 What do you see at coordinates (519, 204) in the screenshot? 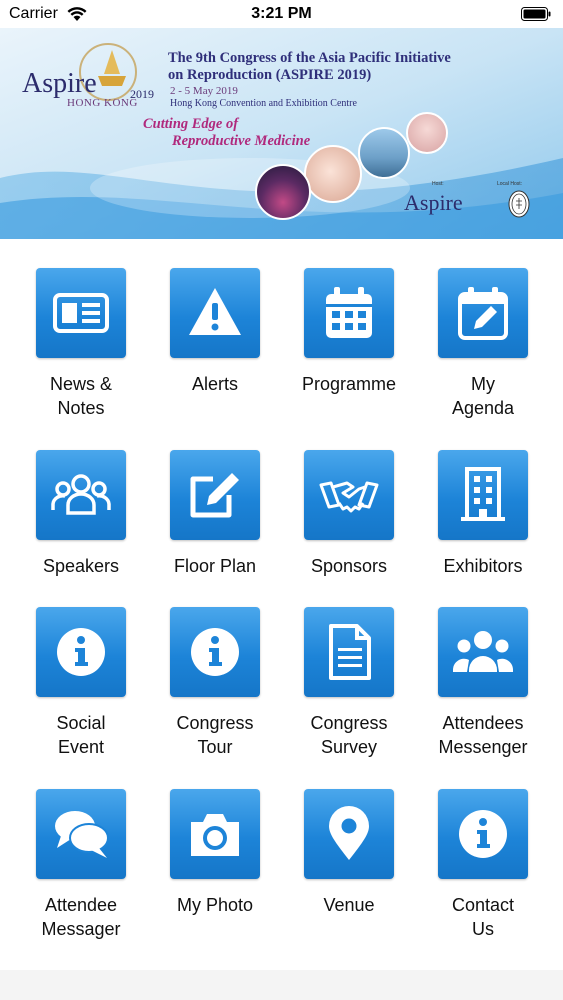
I see `local-host-seal-icon` at bounding box center [519, 204].